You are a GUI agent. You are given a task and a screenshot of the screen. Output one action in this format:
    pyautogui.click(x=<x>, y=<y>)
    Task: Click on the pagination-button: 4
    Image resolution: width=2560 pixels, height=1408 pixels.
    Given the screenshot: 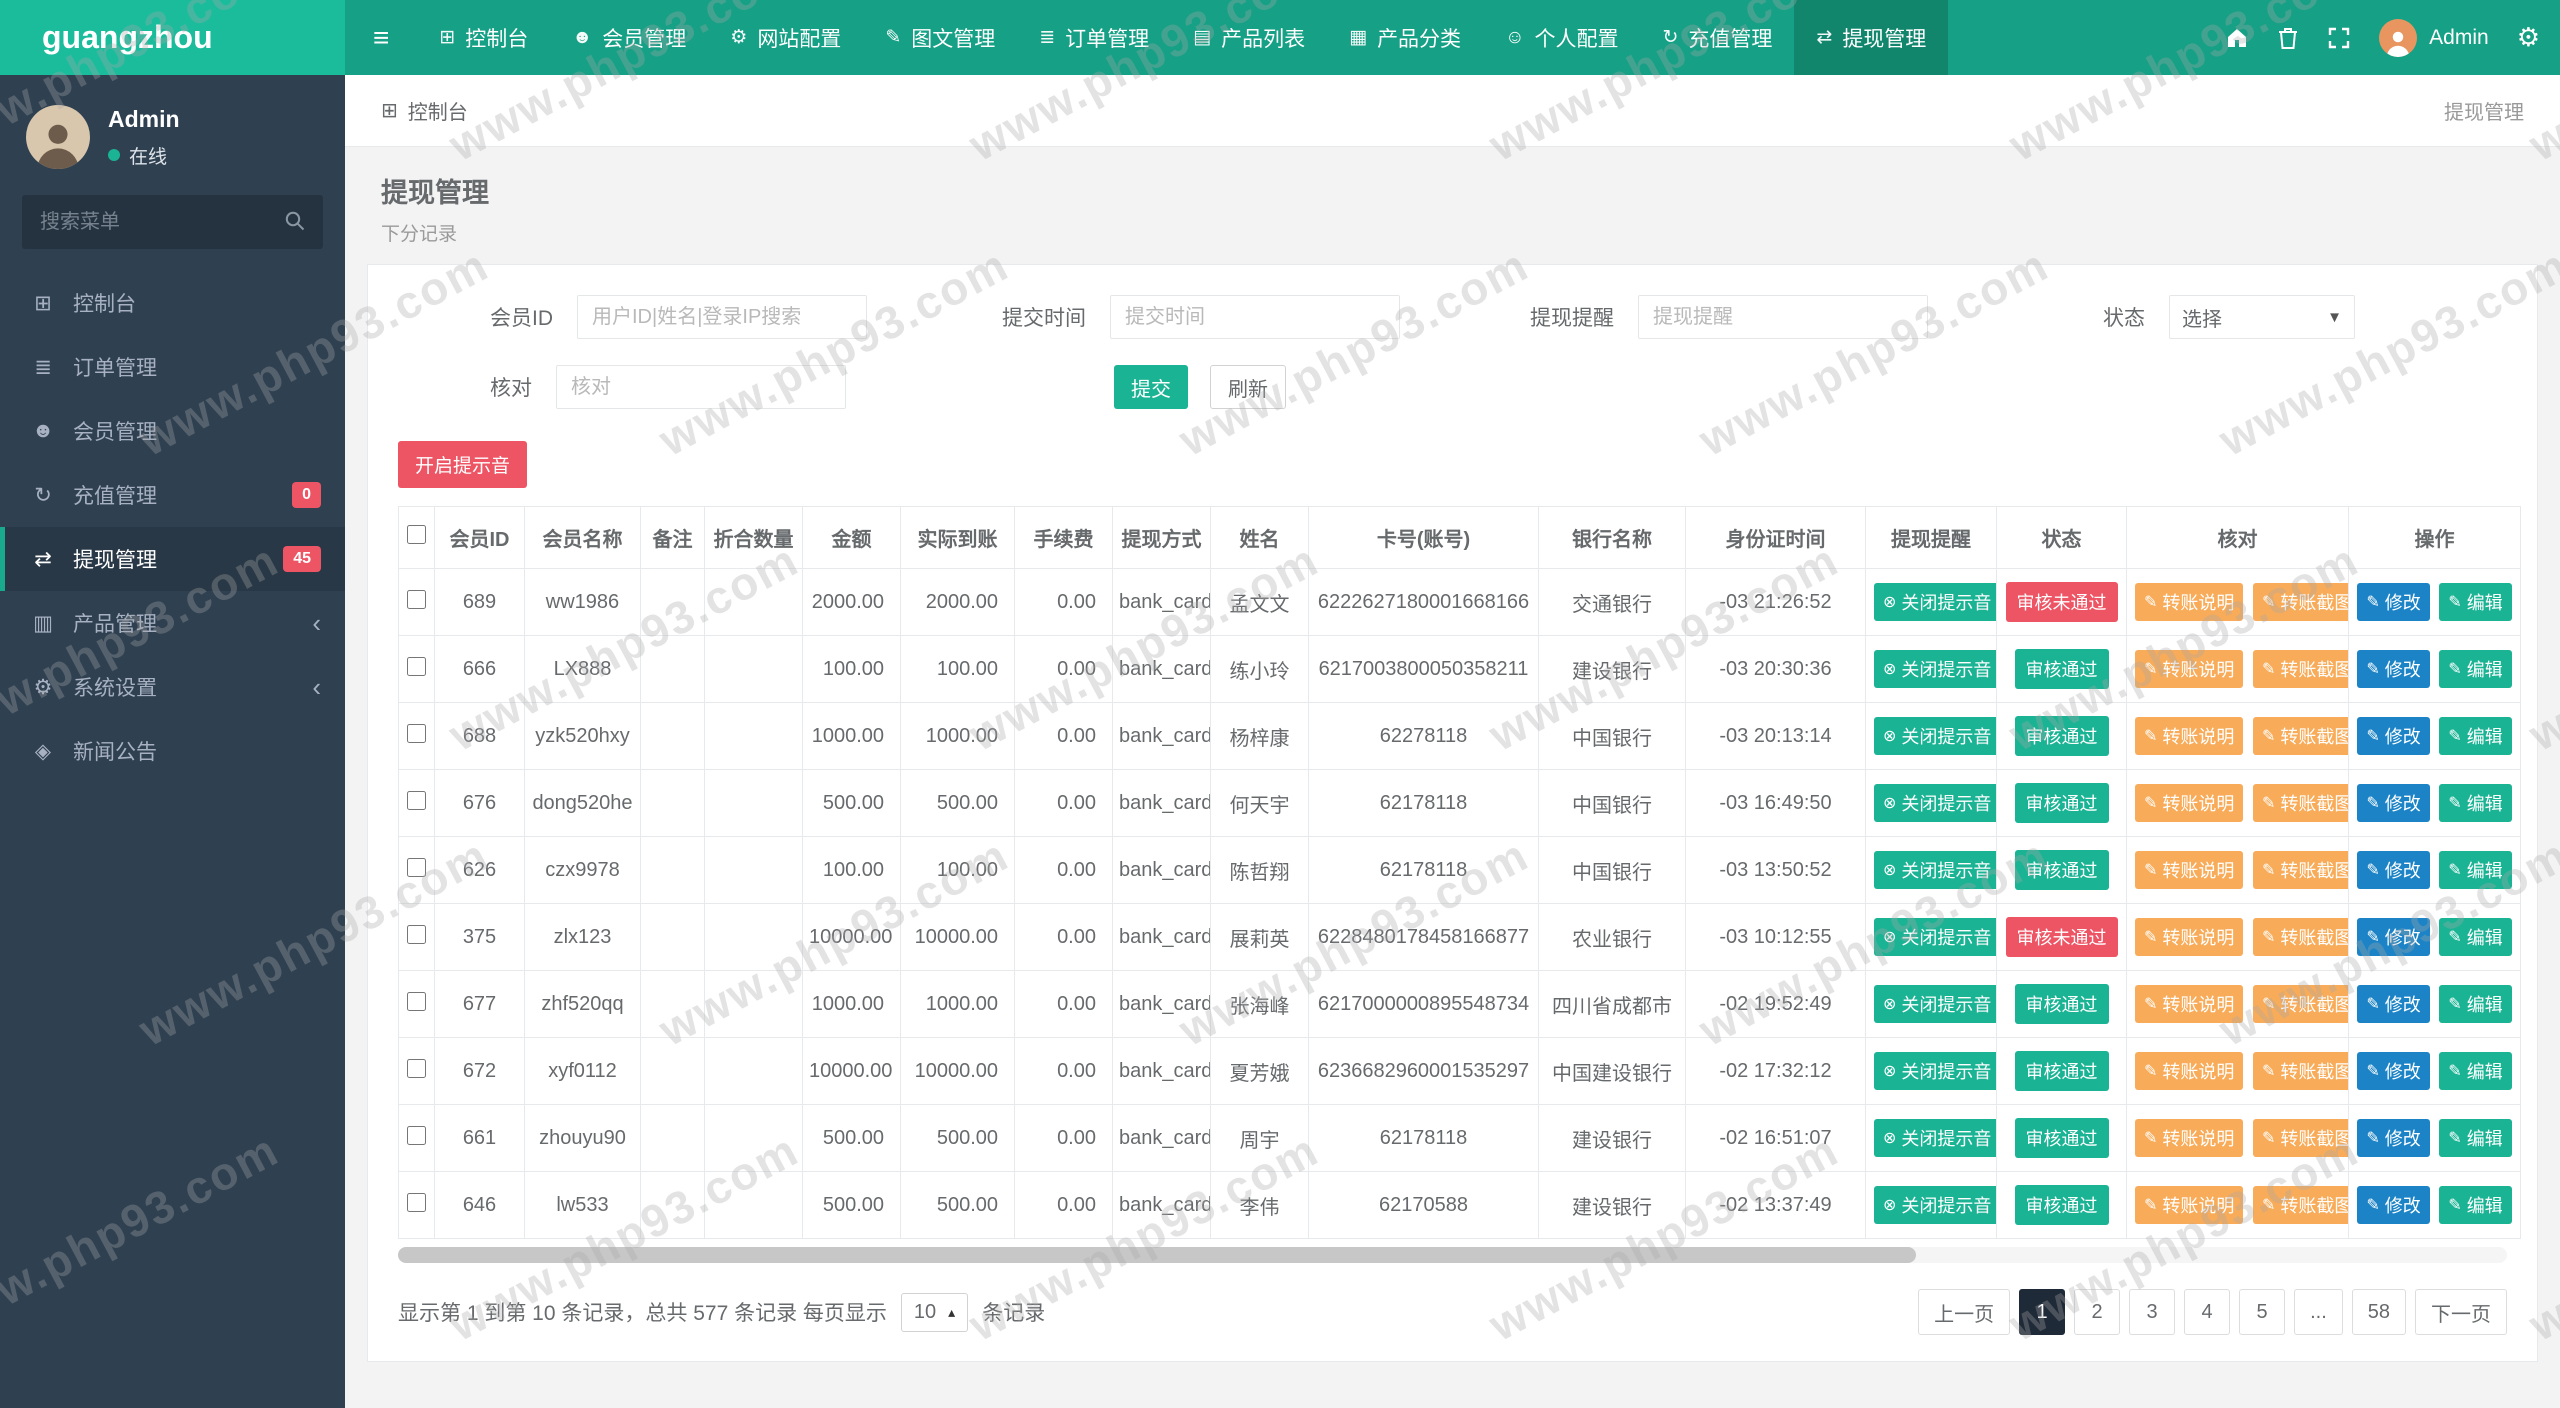 What is the action you would take?
    pyautogui.click(x=2207, y=1312)
    